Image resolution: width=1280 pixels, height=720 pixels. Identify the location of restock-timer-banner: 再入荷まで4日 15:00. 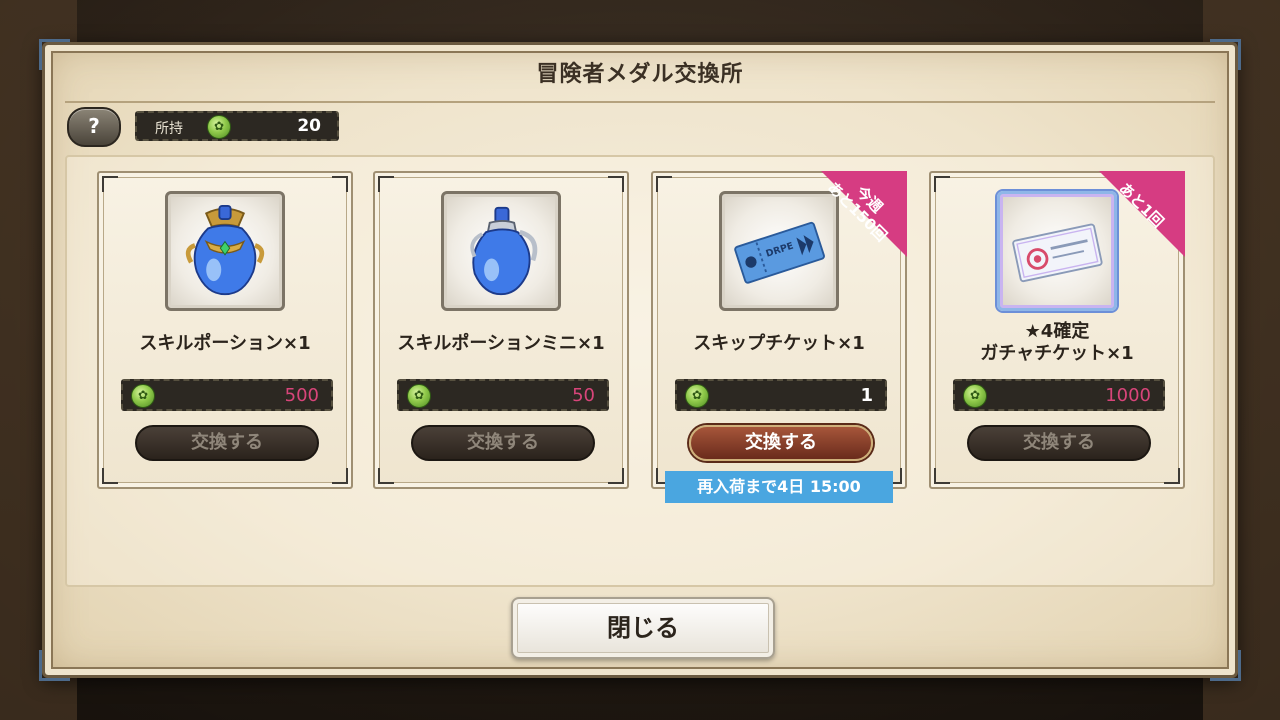
(779, 487).